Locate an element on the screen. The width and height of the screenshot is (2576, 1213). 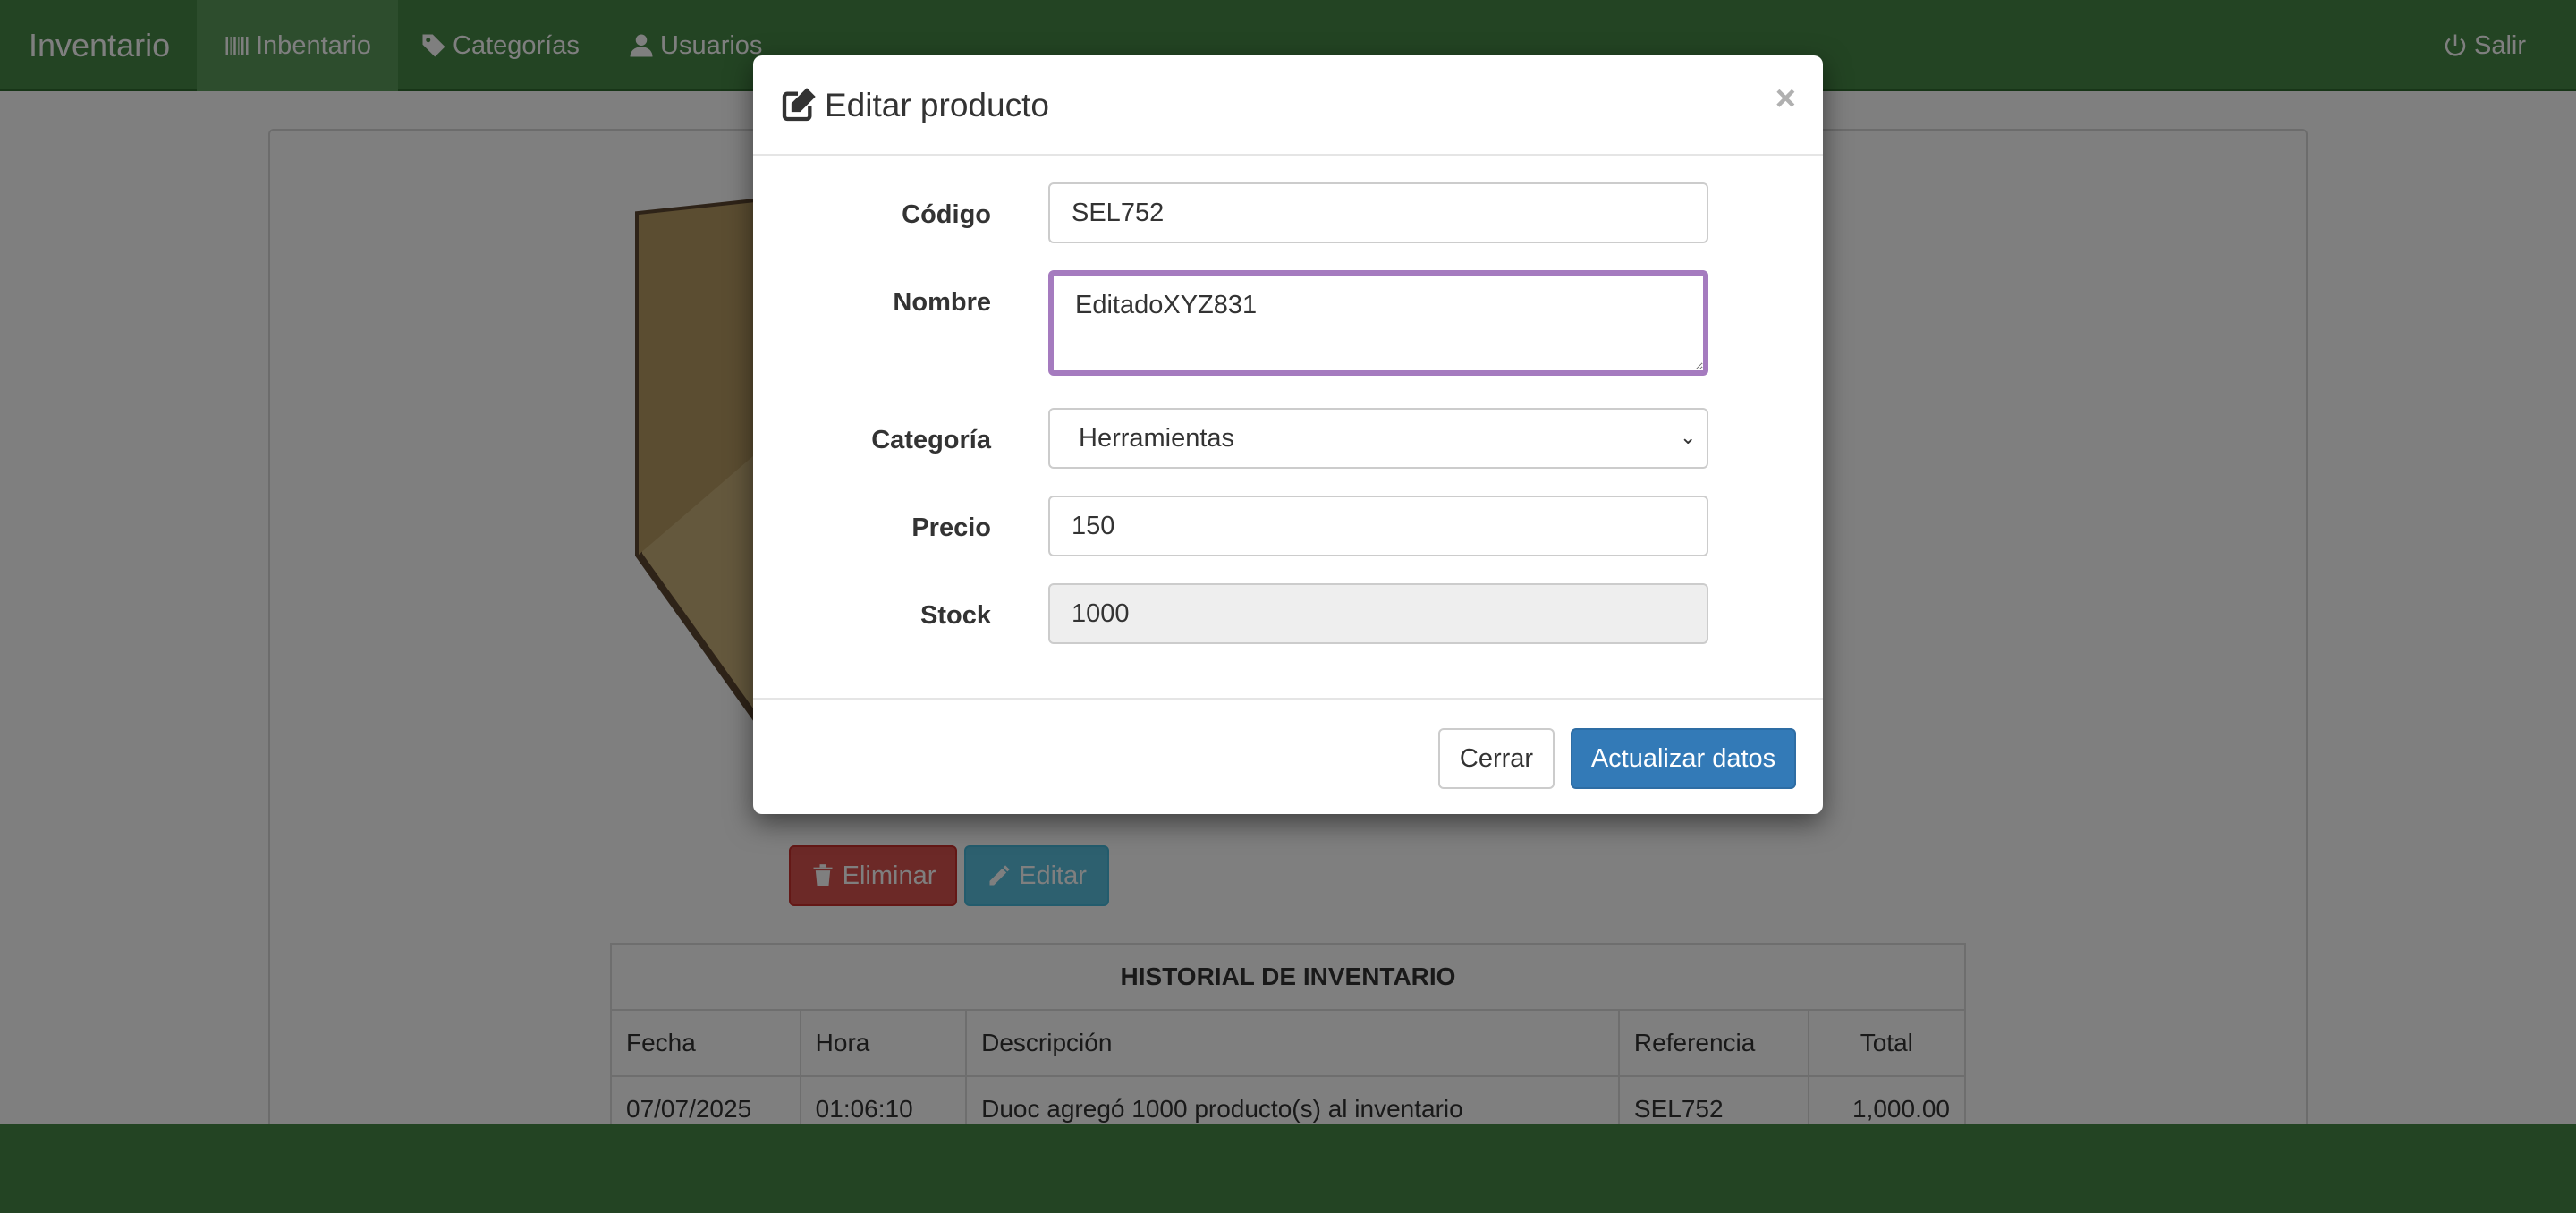
modal-header: Editar producto × is located at coordinates (1288, 105).